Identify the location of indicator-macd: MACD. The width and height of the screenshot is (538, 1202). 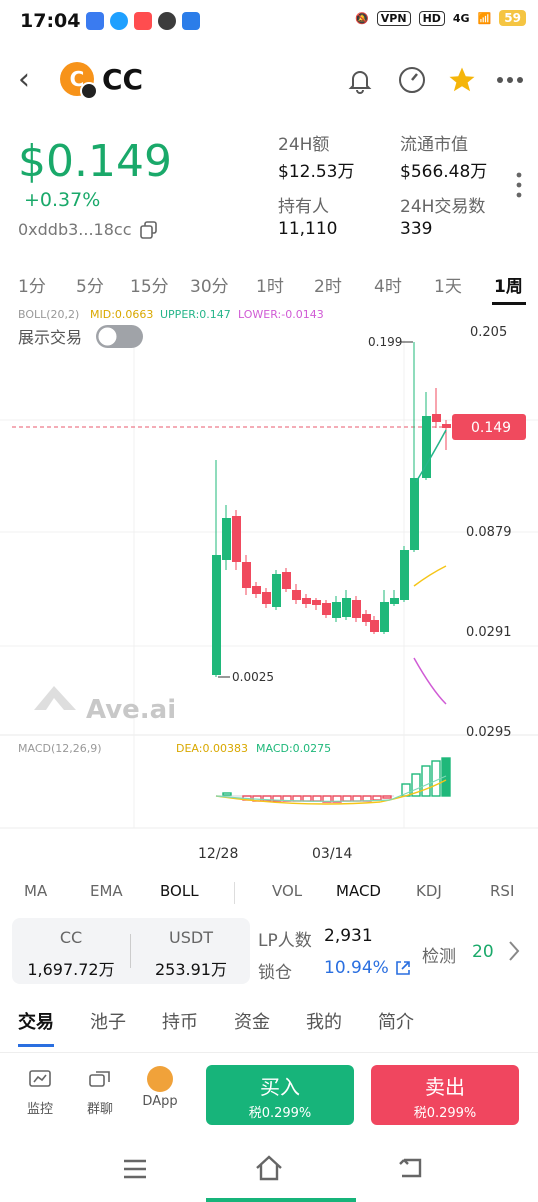
(358, 891).